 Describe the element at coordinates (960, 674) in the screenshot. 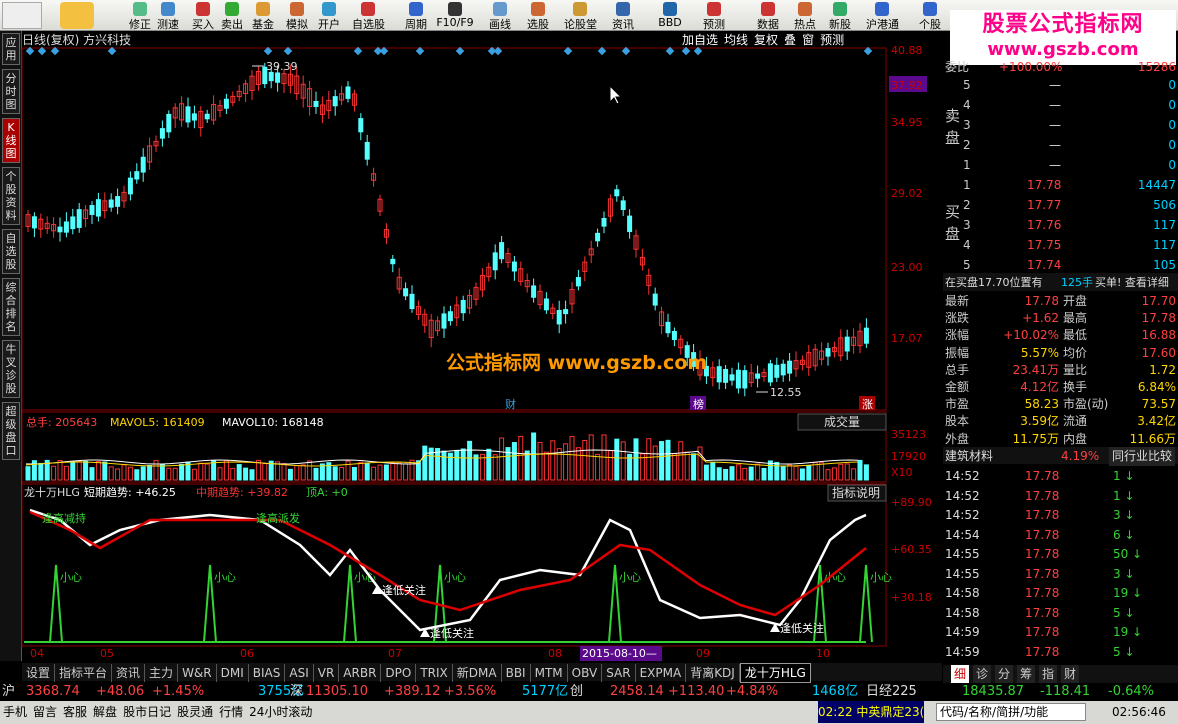

I see `right-tab-0: 细` at that location.